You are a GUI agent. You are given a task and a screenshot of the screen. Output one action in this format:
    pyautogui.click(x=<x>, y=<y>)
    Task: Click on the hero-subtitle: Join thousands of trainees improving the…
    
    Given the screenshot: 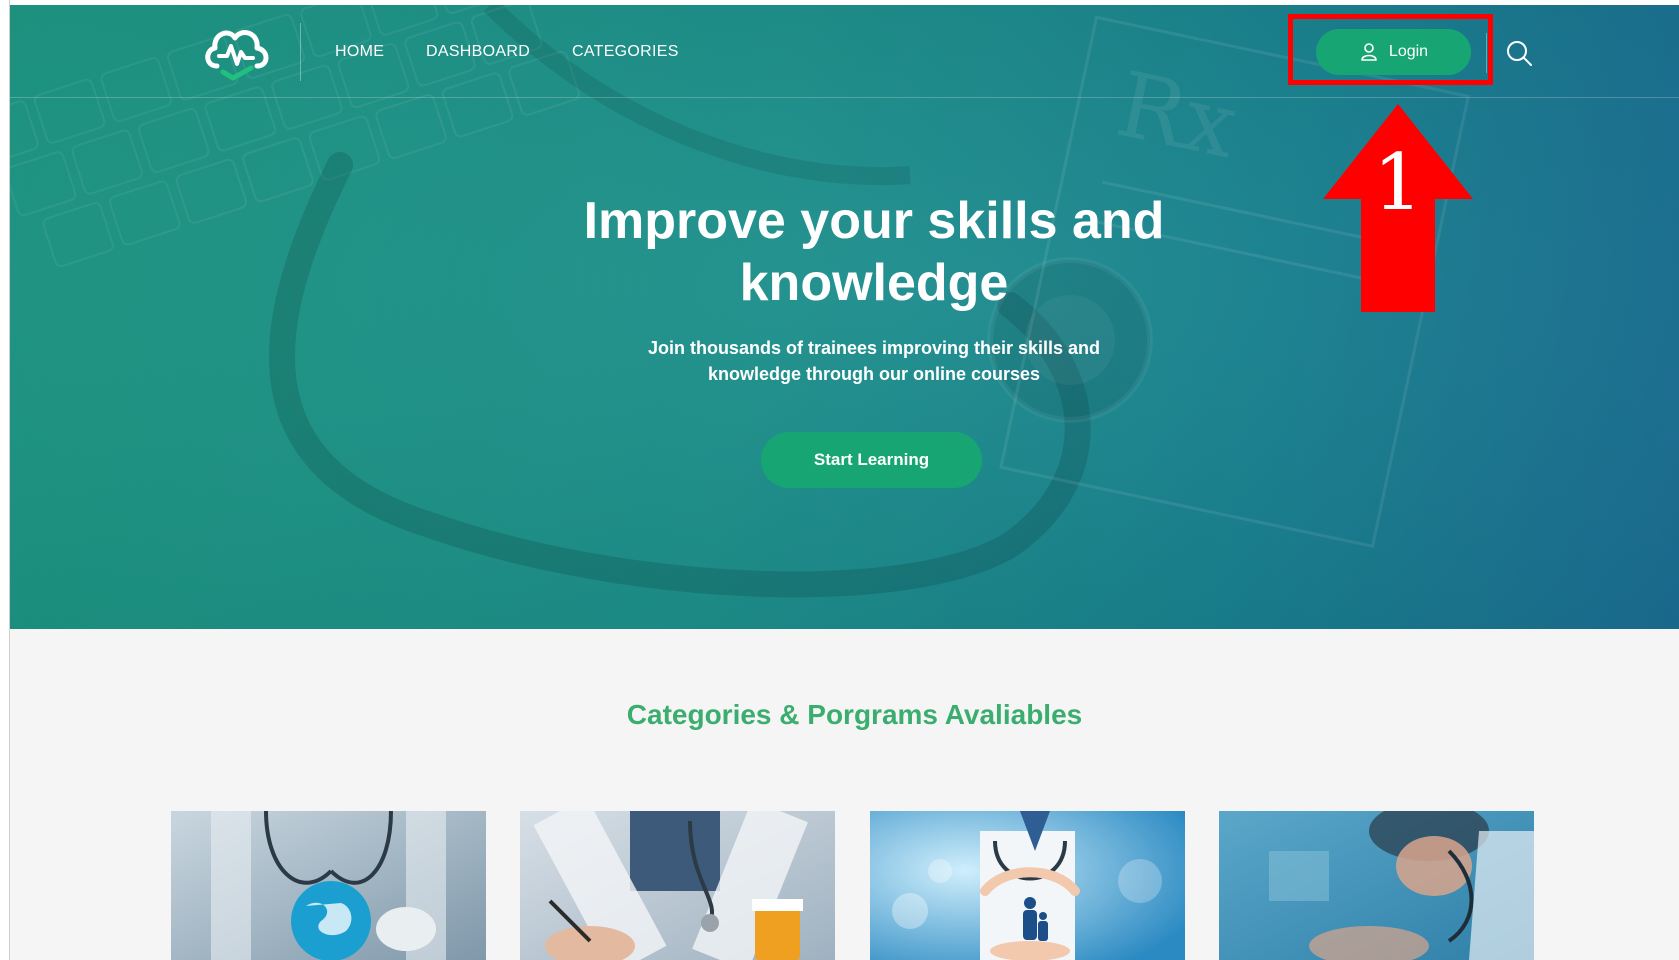 What is the action you would take?
    pyautogui.click(x=874, y=361)
    